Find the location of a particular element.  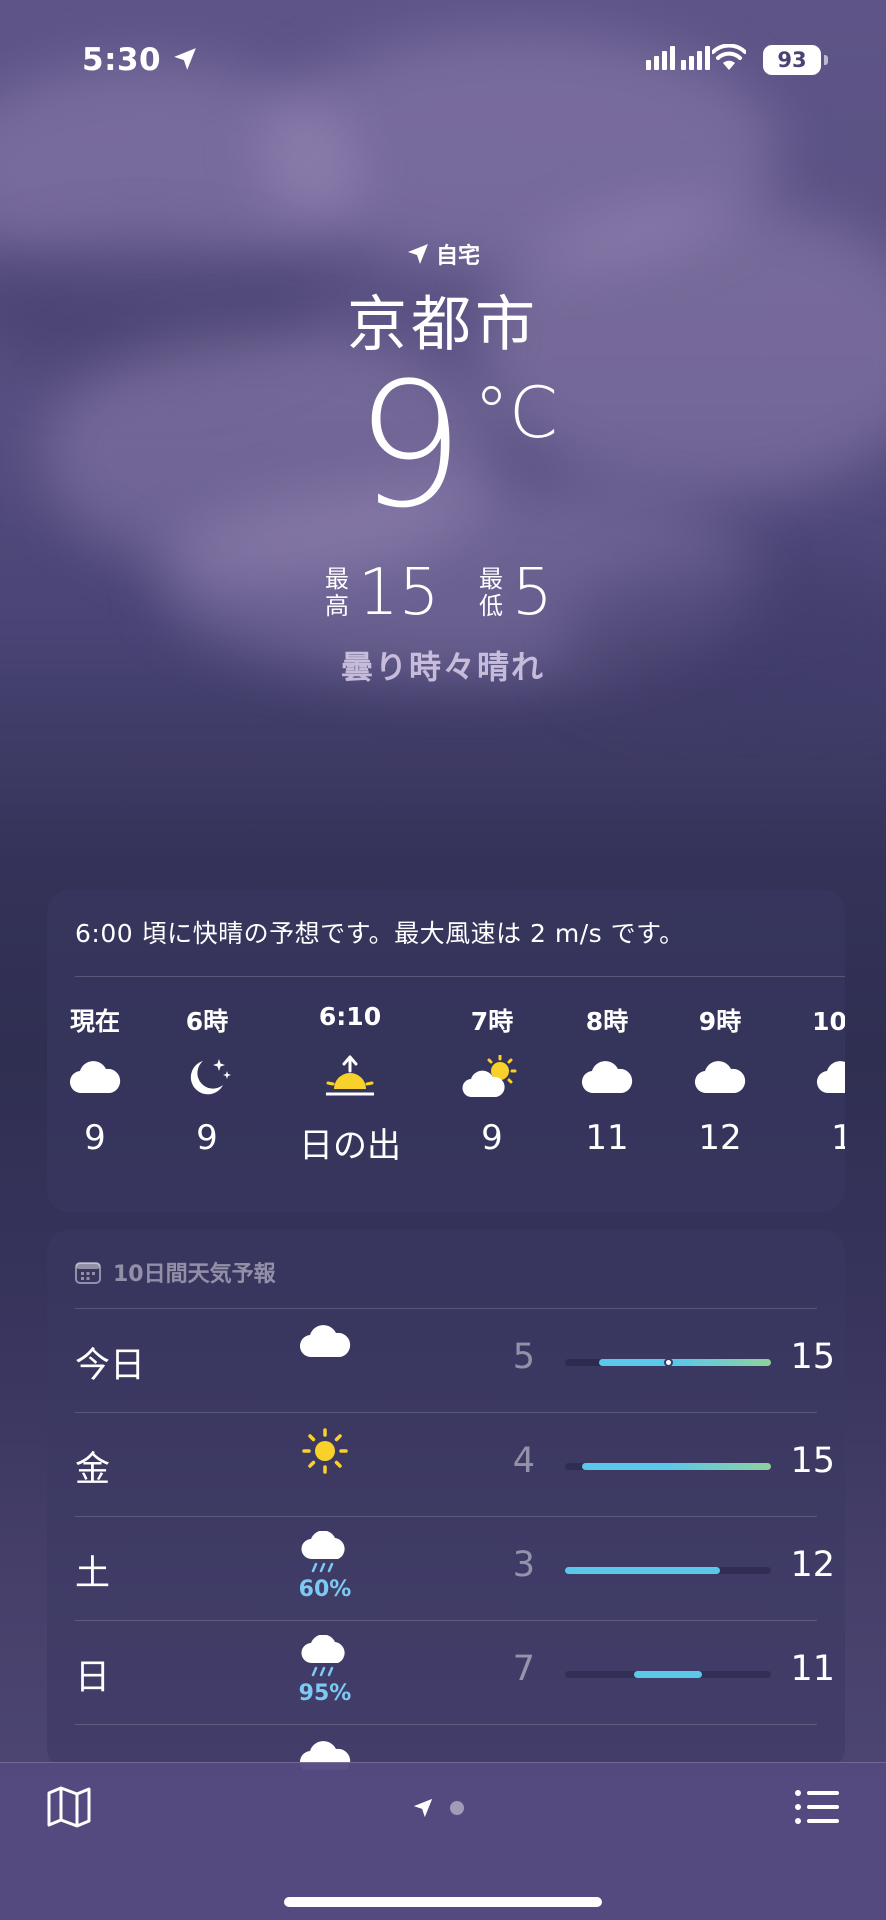

high-temperature: 最高 15 is located at coordinates (380, 593).